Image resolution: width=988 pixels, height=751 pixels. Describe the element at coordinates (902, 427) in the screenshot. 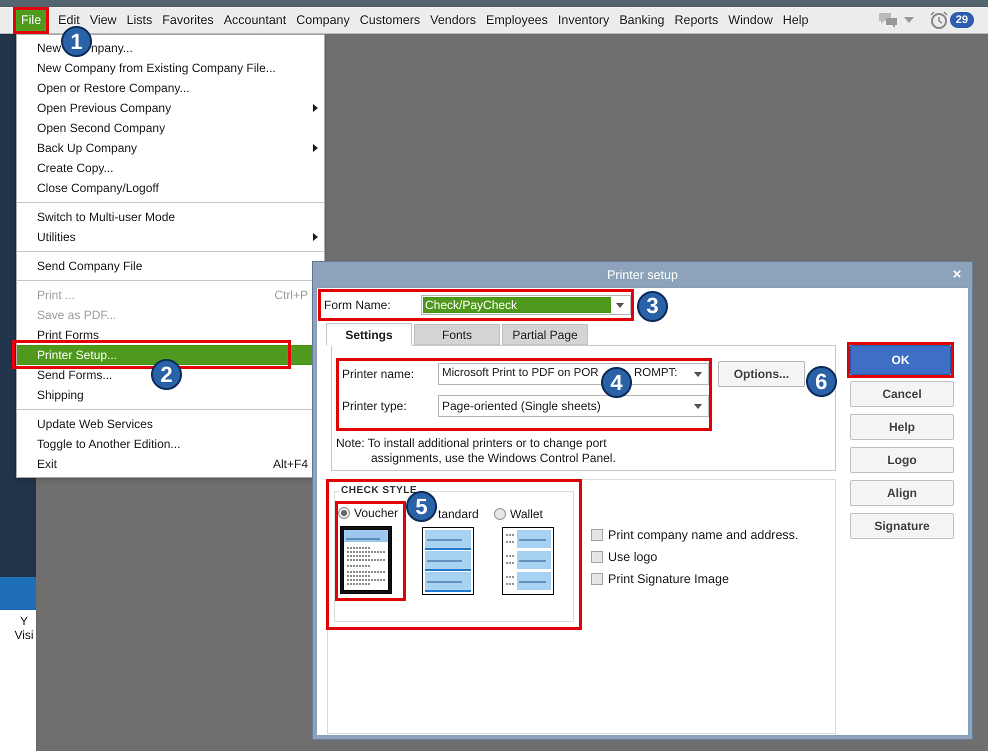

I see `dialog-button: Help` at that location.